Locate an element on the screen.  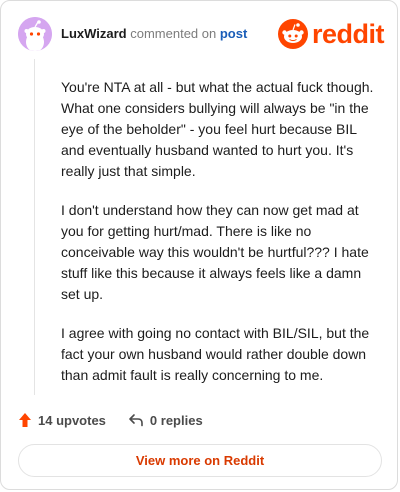
replies-count: 0 replies is located at coordinates (176, 420).